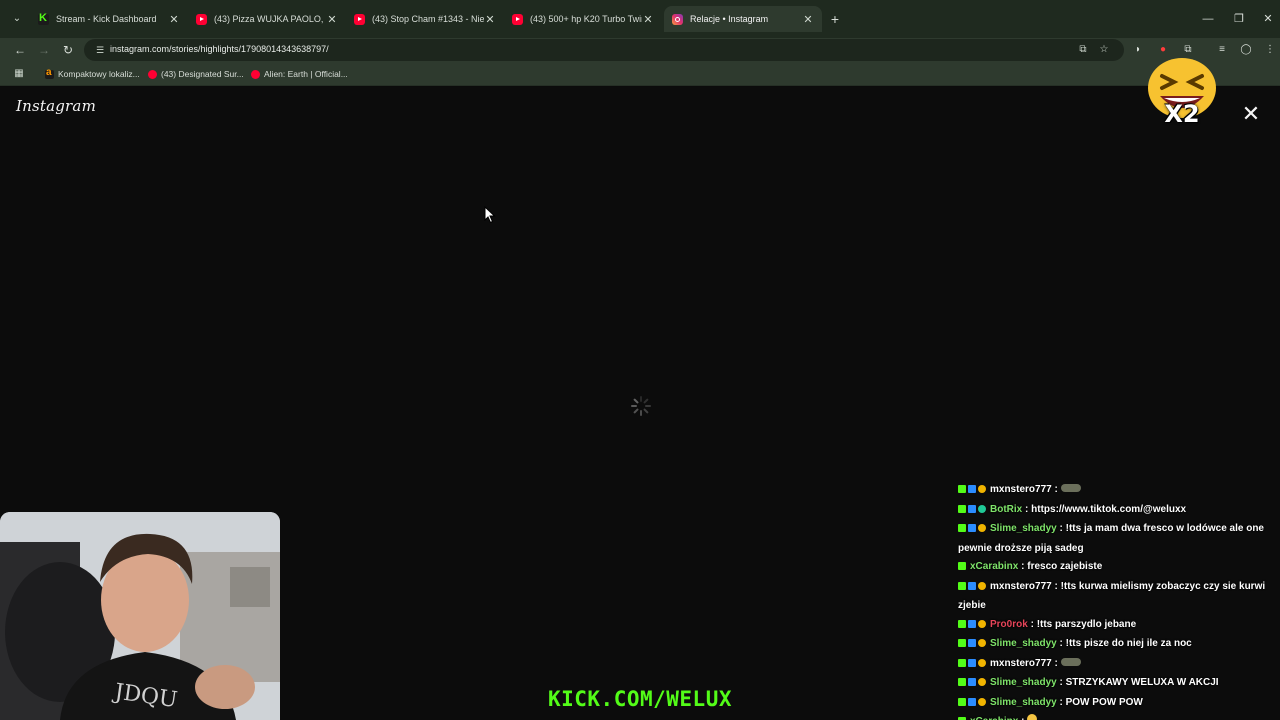 The height and width of the screenshot is (720, 1280). What do you see at coordinates (729, 19) in the screenshot?
I see `tab-title: Relacje • Instagram` at bounding box center [729, 19].